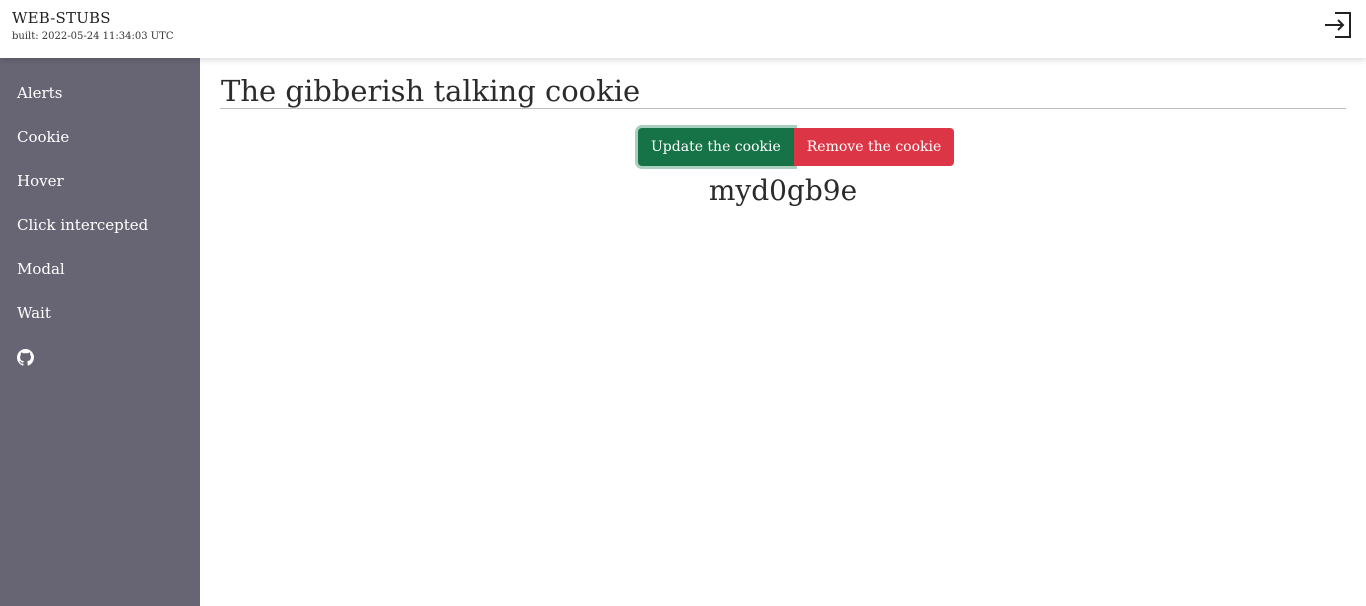 Image resolution: width=1366 pixels, height=606 pixels. What do you see at coordinates (1338, 25) in the screenshot?
I see `sign-in-icon` at bounding box center [1338, 25].